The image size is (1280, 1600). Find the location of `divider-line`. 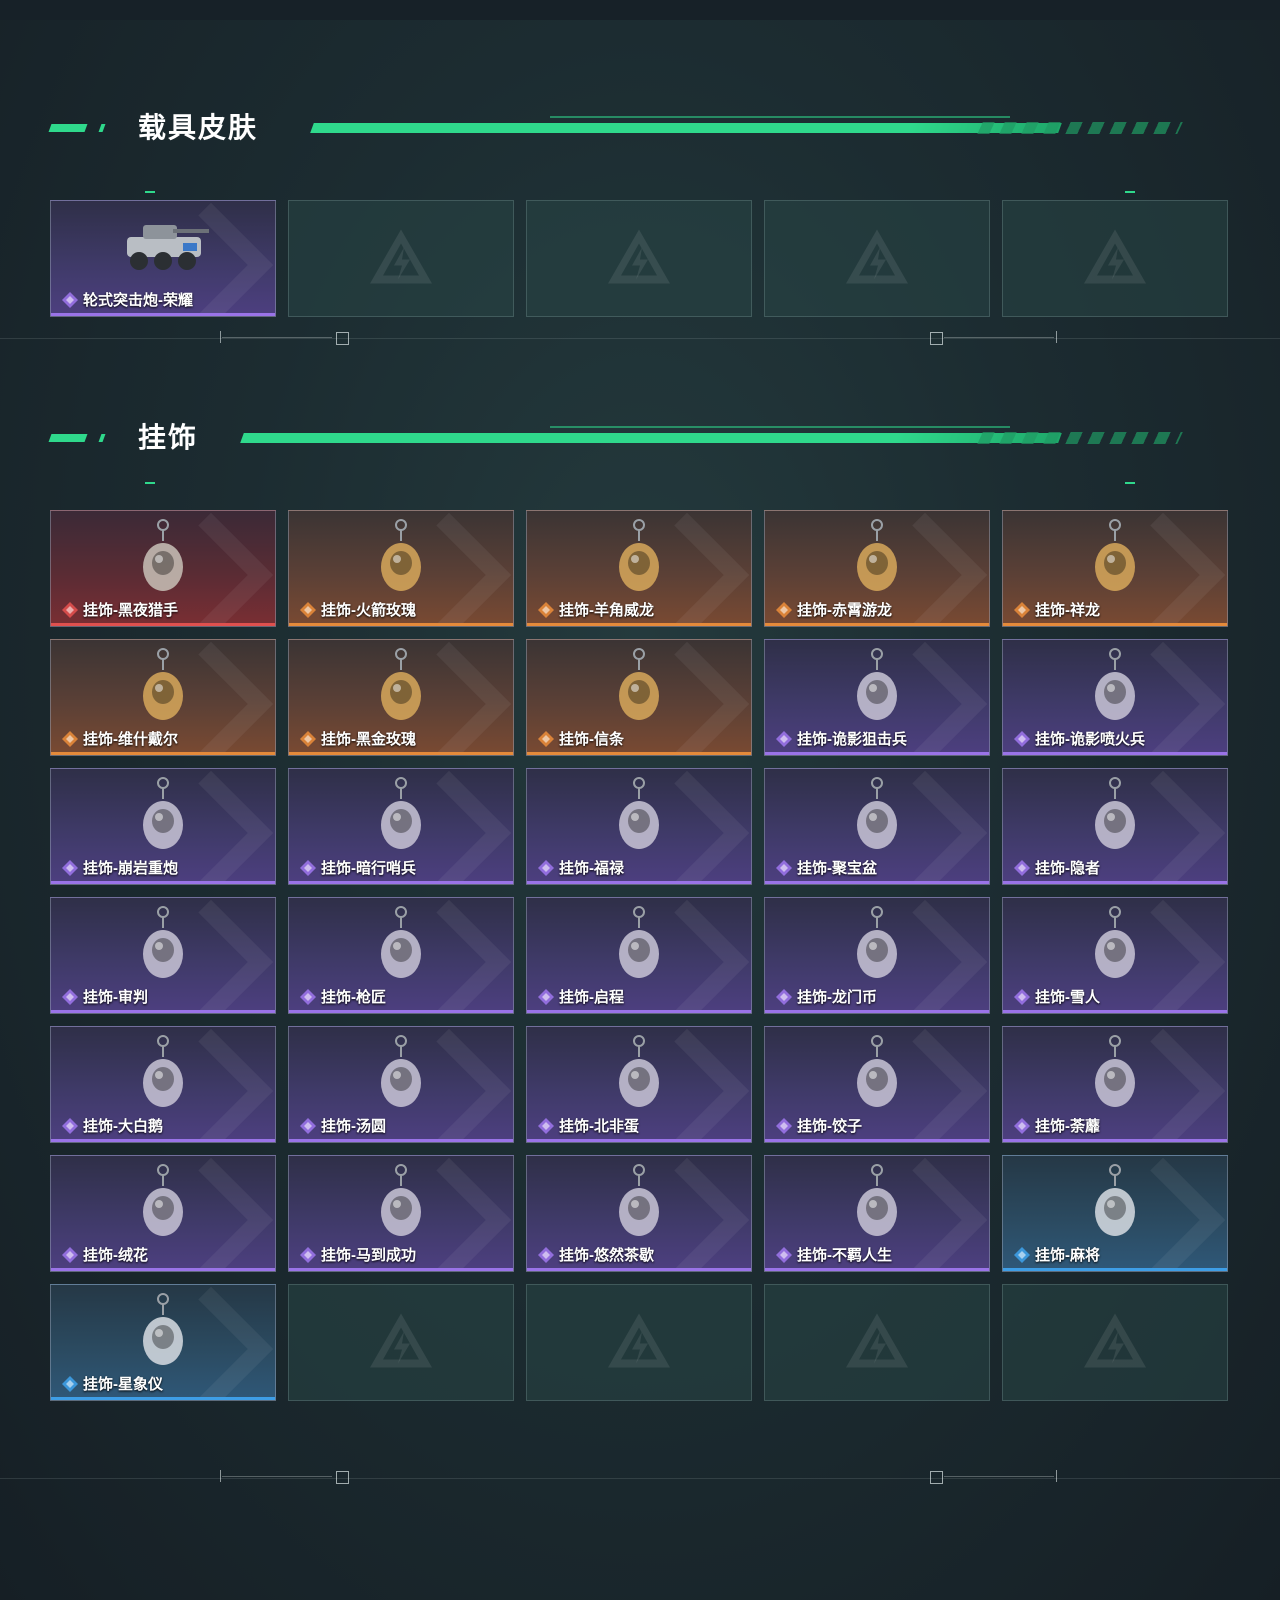

divider-line is located at coordinates (640, 1478).